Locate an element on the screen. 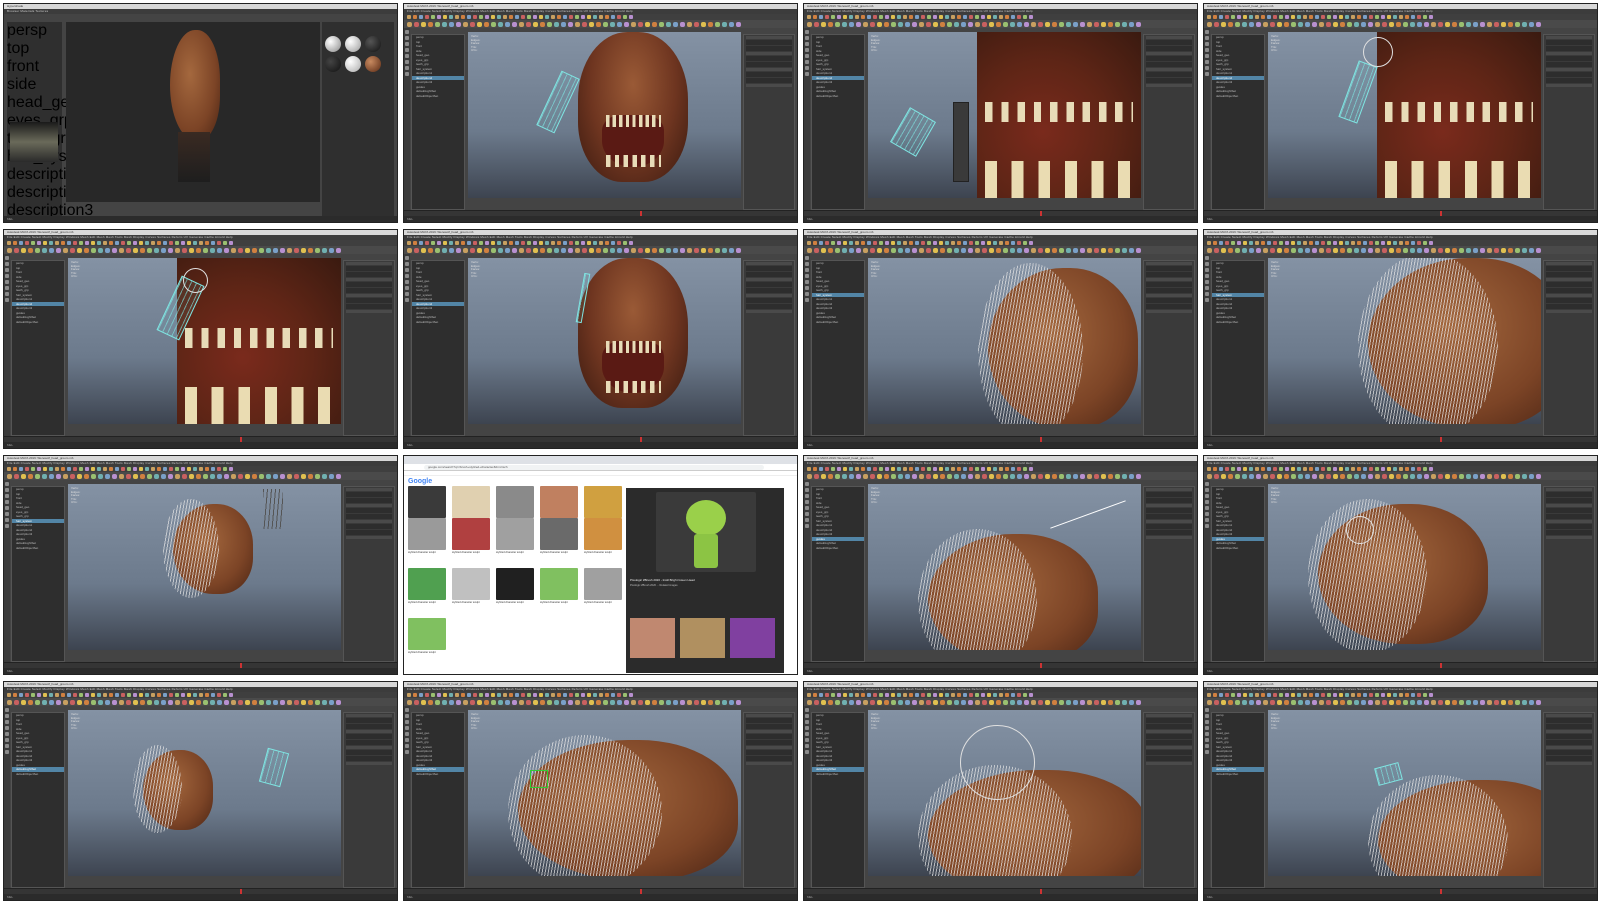 The width and height of the screenshot is (1600, 906). menu-bar: Browser Materials Textures is located at coordinates (200, 11).